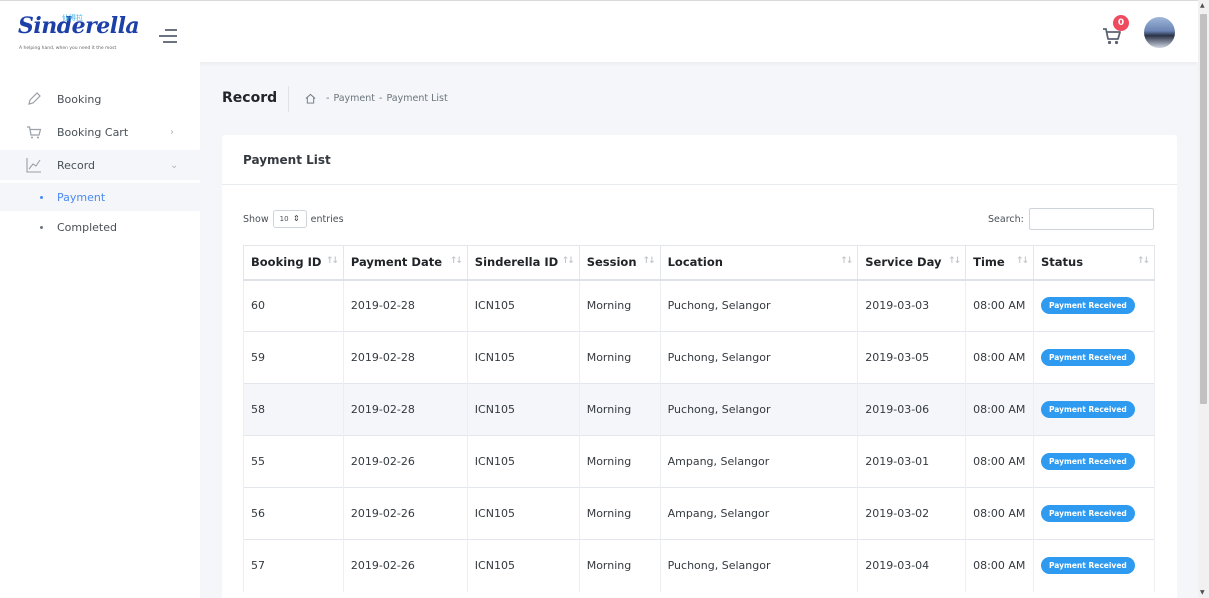 This screenshot has width=1209, height=598. Describe the element at coordinates (376, 98) in the screenshot. I see `breadcrumb: - Payment - Payment List` at that location.